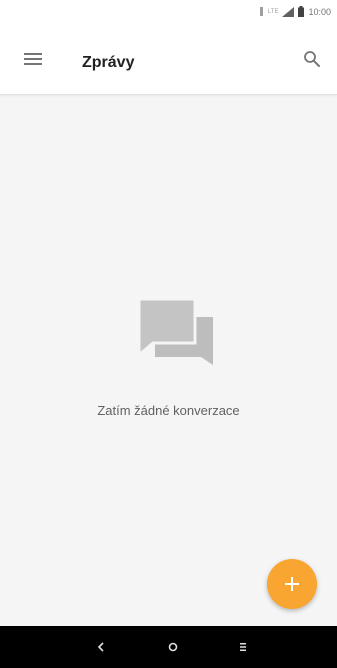 The image size is (337, 668). What do you see at coordinates (176, 336) in the screenshot?
I see `conversation-bubbles-icon` at bounding box center [176, 336].